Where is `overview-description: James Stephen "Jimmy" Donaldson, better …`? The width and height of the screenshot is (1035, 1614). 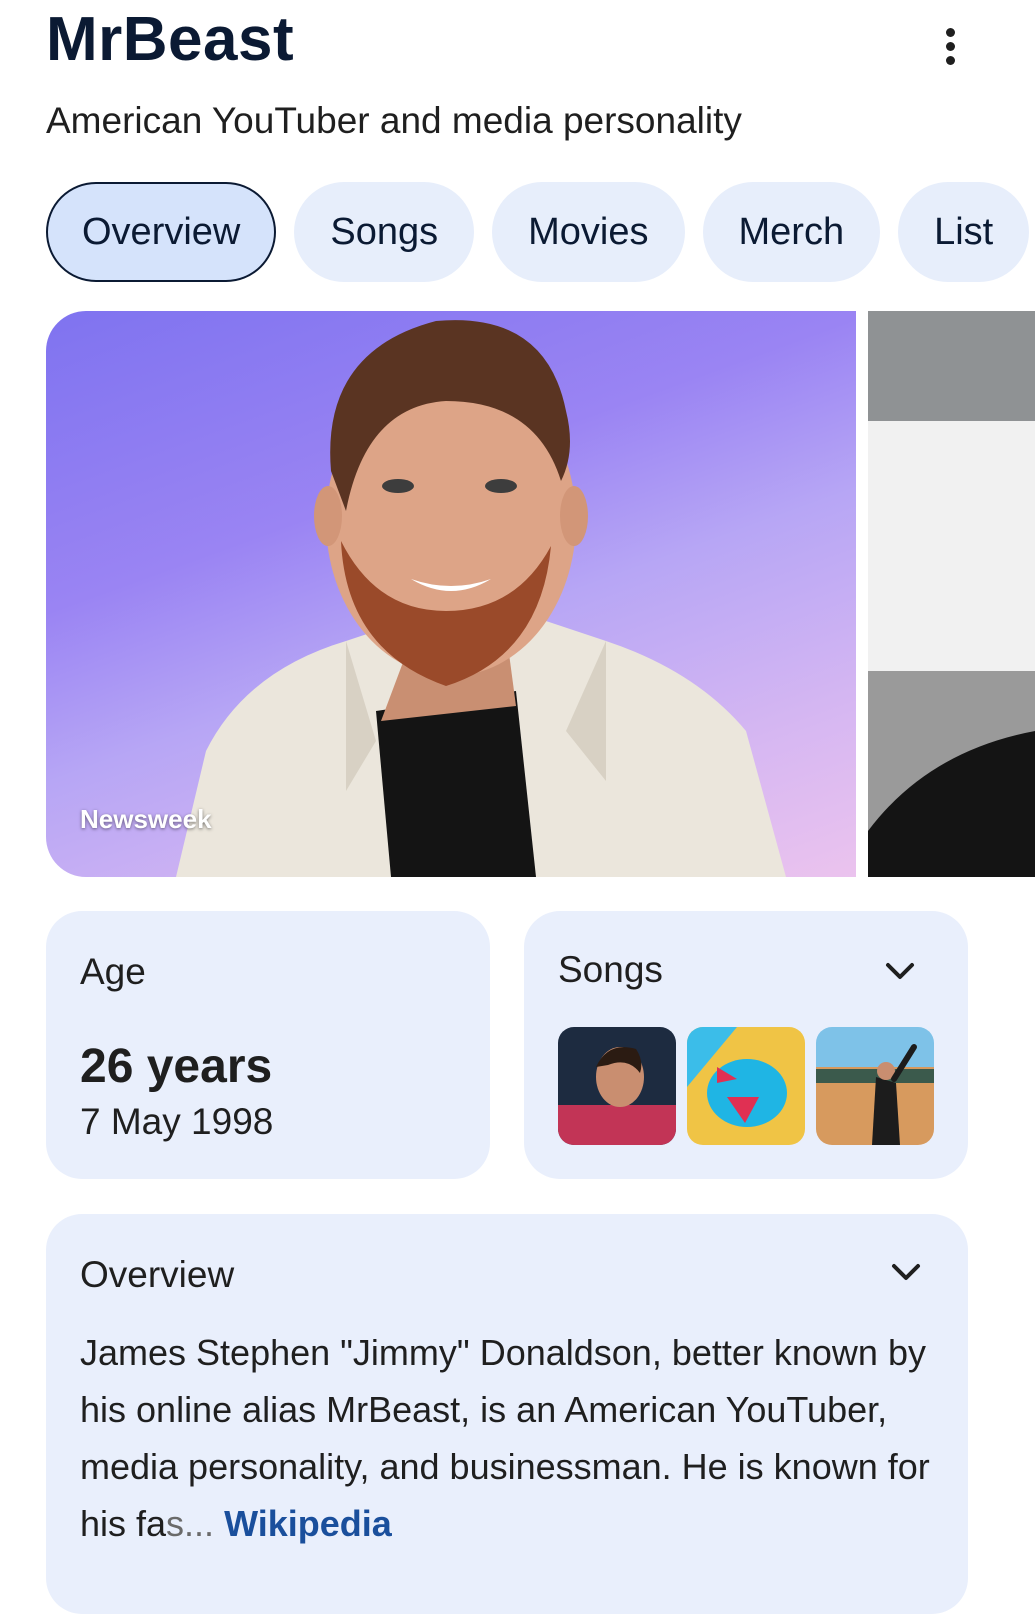
overview-description: James Stephen "Jimmy" Donaldson, better … is located at coordinates (510, 1438).